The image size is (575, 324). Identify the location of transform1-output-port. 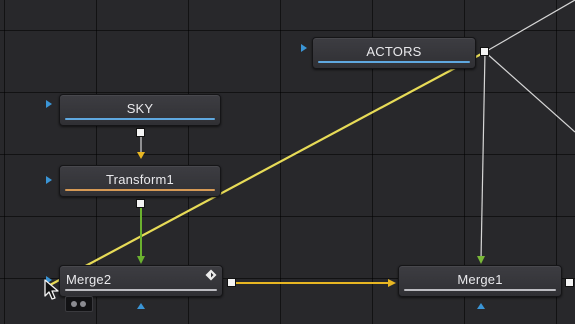
(140, 203).